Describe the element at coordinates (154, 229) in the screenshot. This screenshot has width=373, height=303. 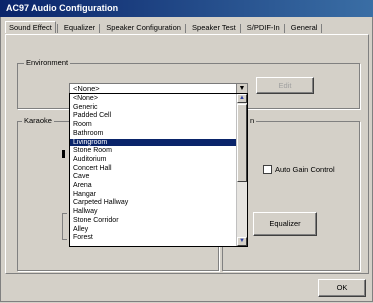
I see `dropdown-option: Alley` at that location.